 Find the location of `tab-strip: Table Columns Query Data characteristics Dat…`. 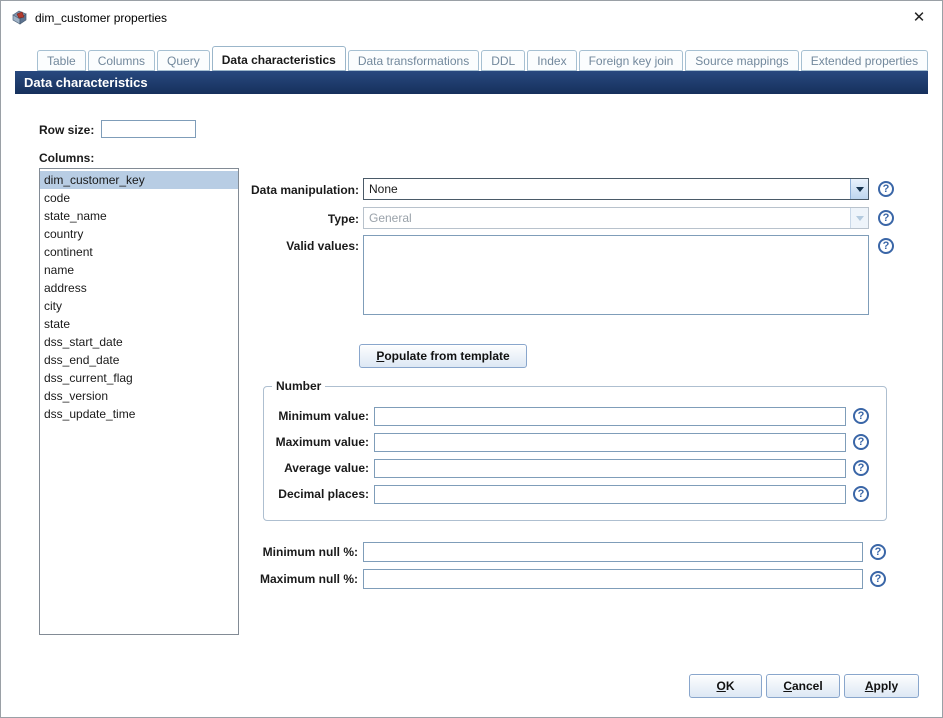

tab-strip: Table Columns Query Data characteristics Dat… is located at coordinates (484, 58).